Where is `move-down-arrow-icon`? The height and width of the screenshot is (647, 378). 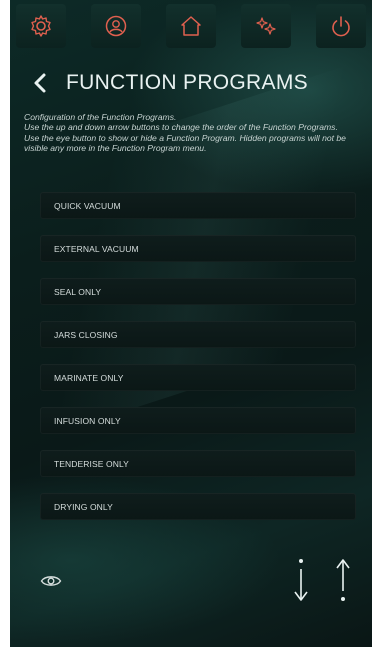
move-down-arrow-icon is located at coordinates (301, 580).